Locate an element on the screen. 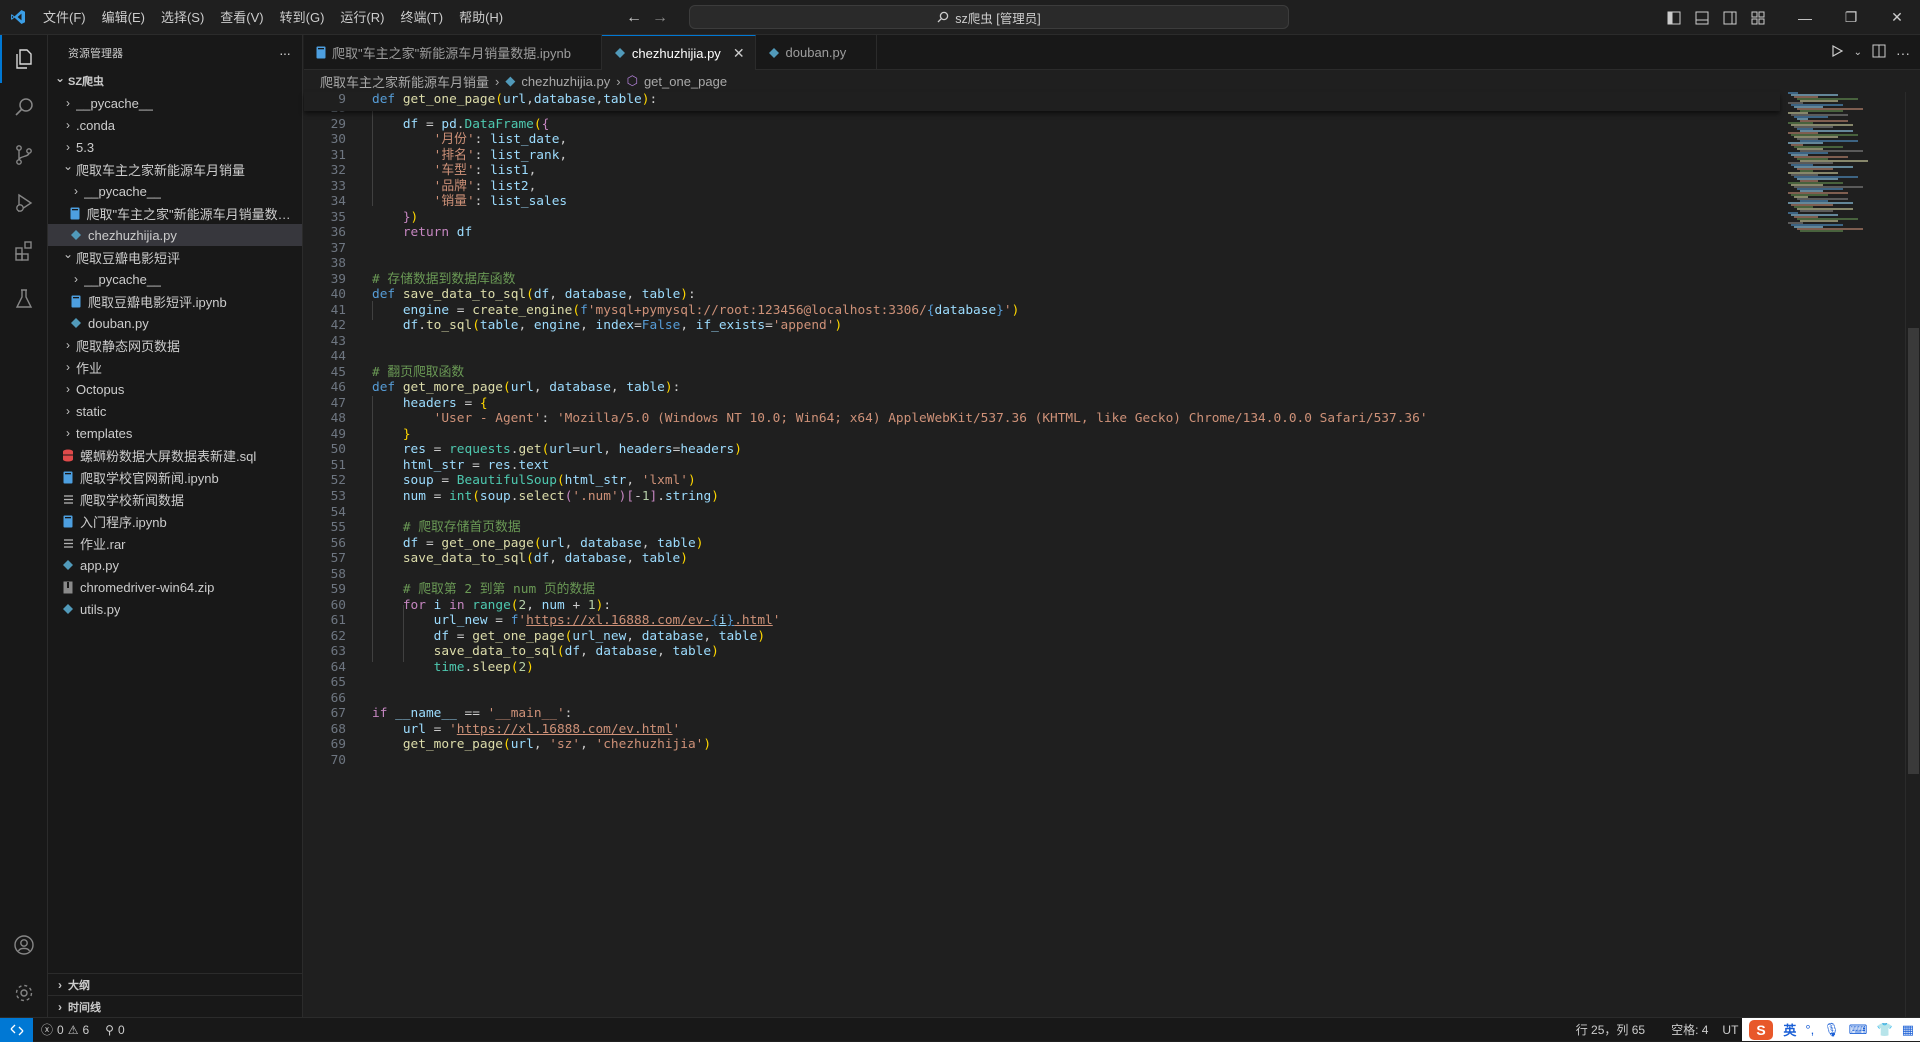 Image resolution: width=1920 pixels, height=1042 pixels. tree-file: chezhuzhijia.py is located at coordinates (175, 235).